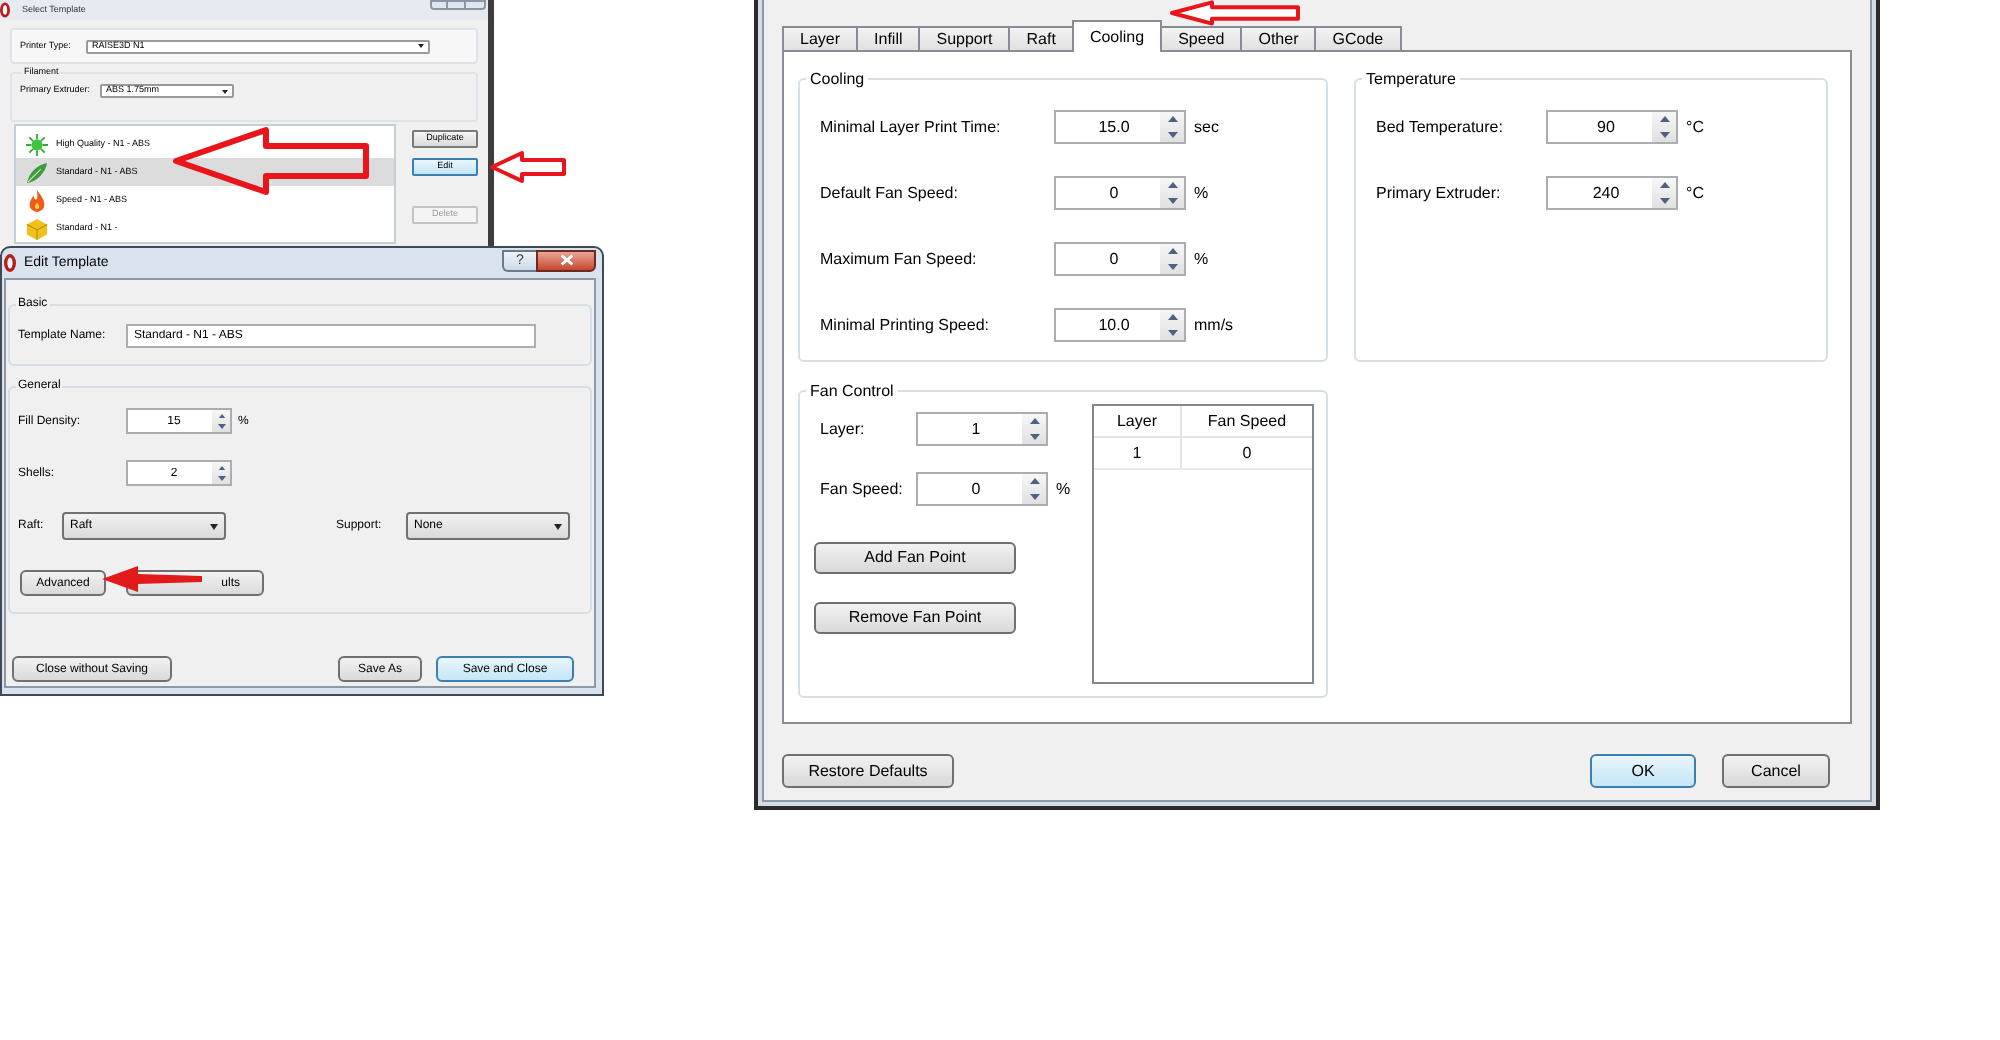  What do you see at coordinates (1411, 79) in the screenshot?
I see `group-title: Temperature` at bounding box center [1411, 79].